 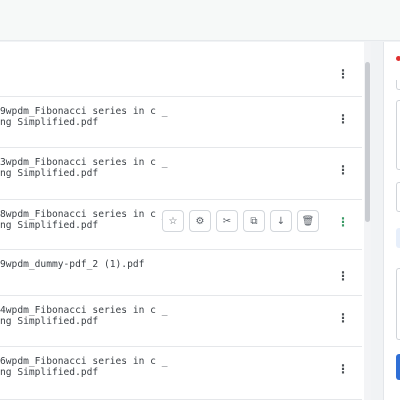 I want to click on details-panel, so click(x=391, y=221).